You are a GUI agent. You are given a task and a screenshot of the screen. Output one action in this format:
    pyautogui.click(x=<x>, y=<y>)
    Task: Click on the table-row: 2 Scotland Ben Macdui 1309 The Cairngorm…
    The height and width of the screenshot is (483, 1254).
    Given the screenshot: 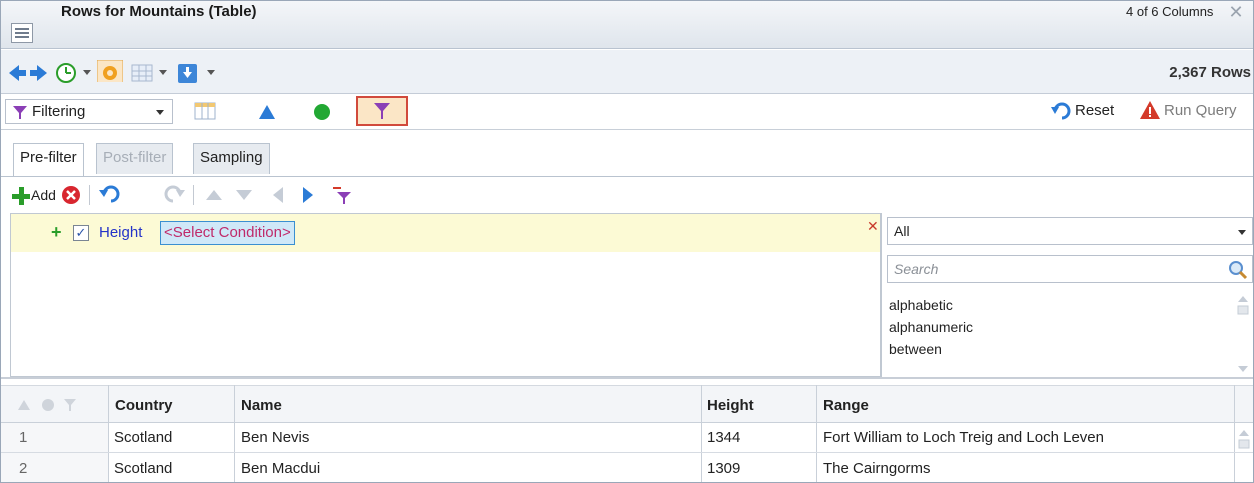 What is the action you would take?
    pyautogui.click(x=627, y=468)
    